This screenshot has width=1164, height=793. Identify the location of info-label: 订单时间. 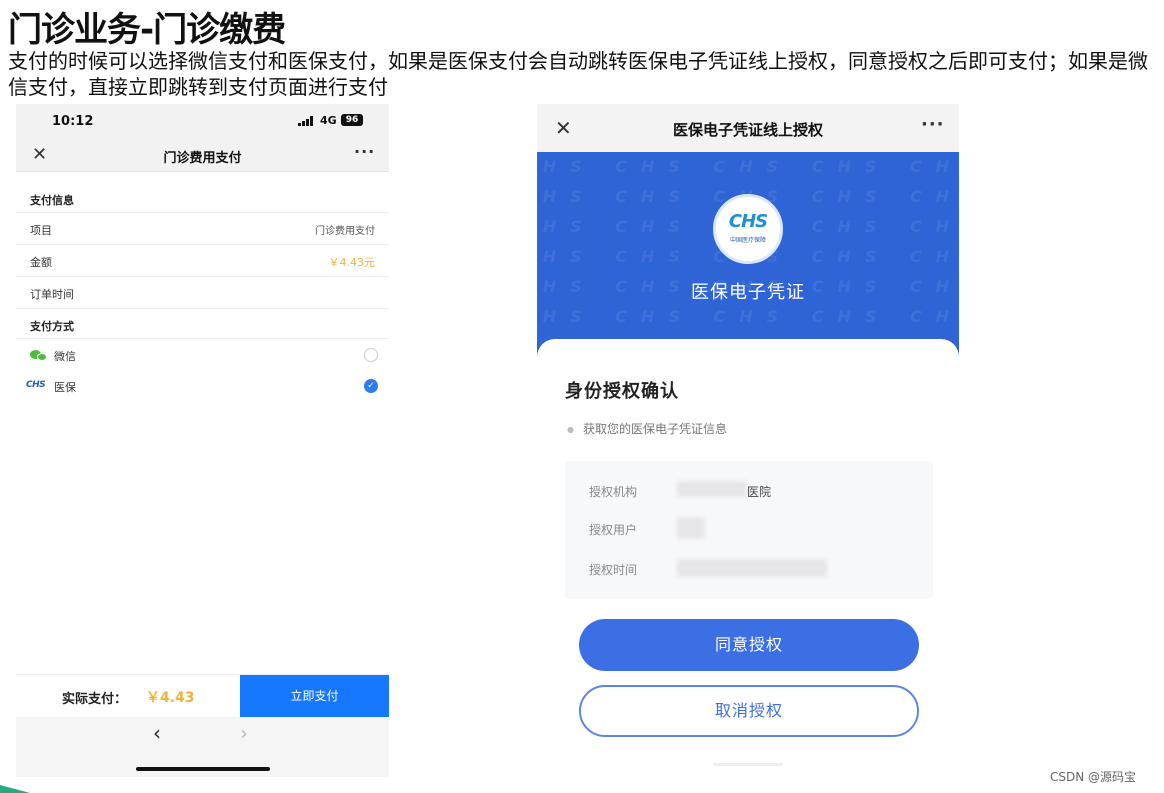
(52, 294).